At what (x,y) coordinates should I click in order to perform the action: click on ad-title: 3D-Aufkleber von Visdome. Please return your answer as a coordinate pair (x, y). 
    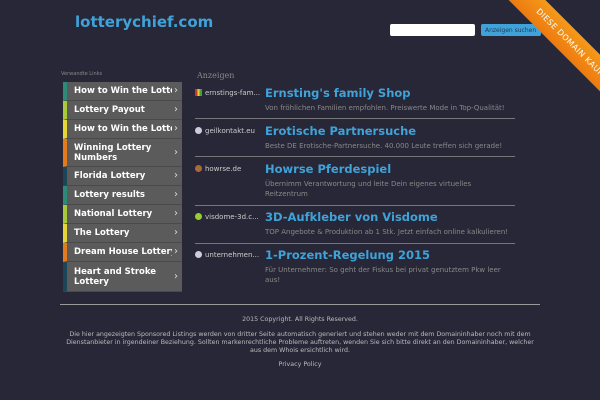
    Looking at the image, I should click on (351, 217).